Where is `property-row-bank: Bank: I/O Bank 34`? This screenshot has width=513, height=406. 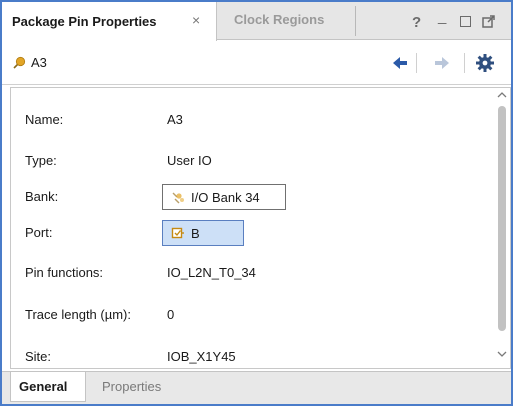
property-row-bank: Bank: I/O Bank 34 is located at coordinates (251, 197).